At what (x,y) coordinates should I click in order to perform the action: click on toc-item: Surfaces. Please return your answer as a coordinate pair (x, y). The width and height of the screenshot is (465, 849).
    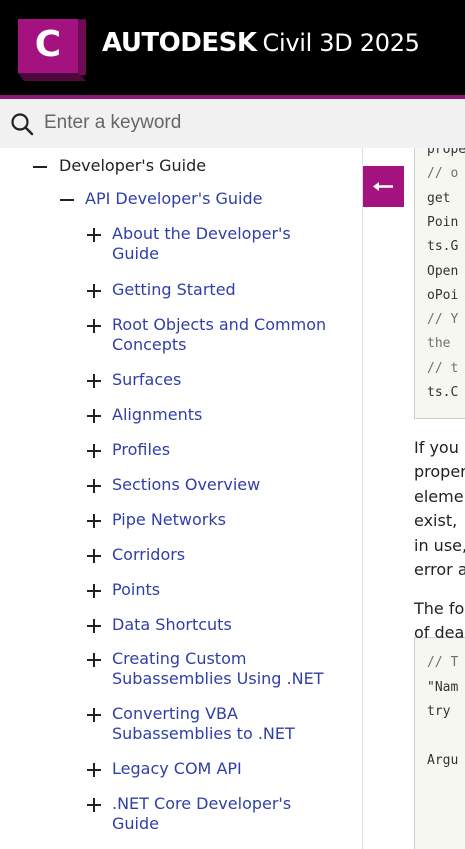
    Looking at the image, I should click on (132, 381).